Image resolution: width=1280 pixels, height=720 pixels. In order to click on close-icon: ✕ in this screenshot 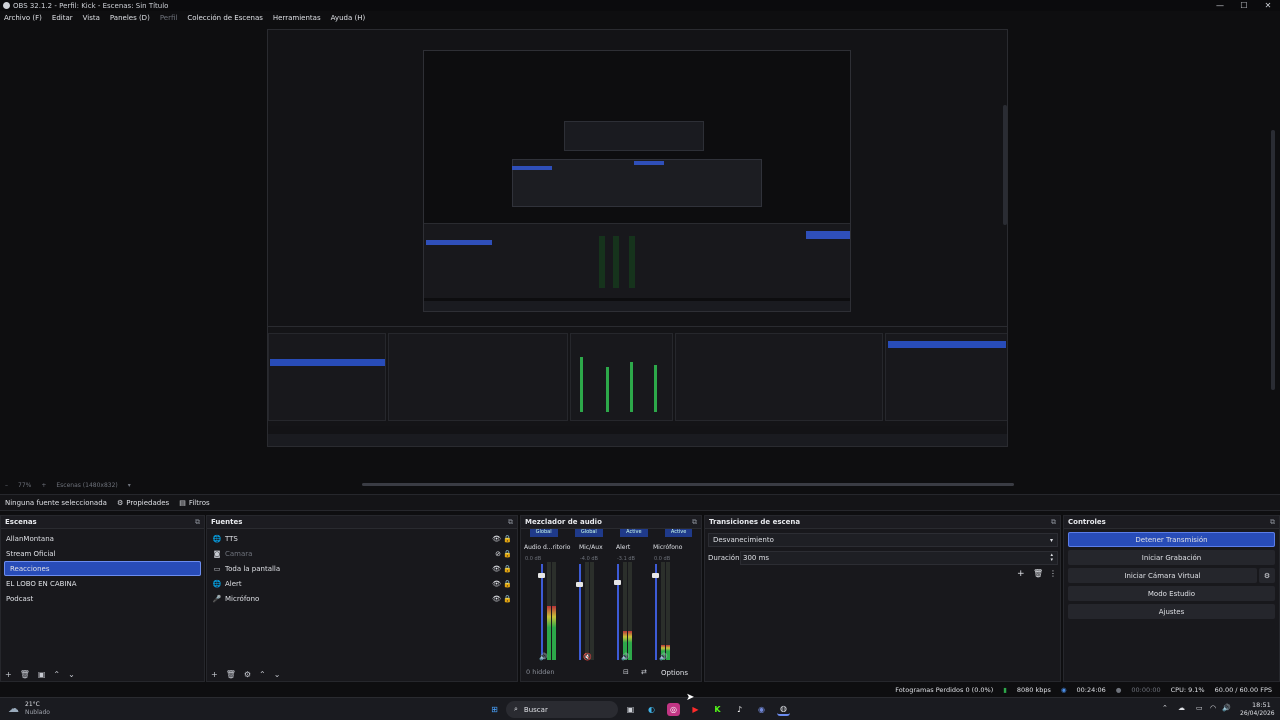, I will do `click(1268, 5)`.